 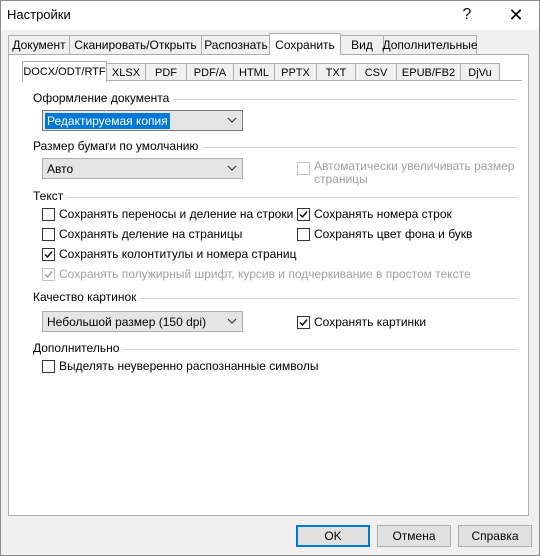 I want to click on help-icon: ?, so click(x=467, y=15).